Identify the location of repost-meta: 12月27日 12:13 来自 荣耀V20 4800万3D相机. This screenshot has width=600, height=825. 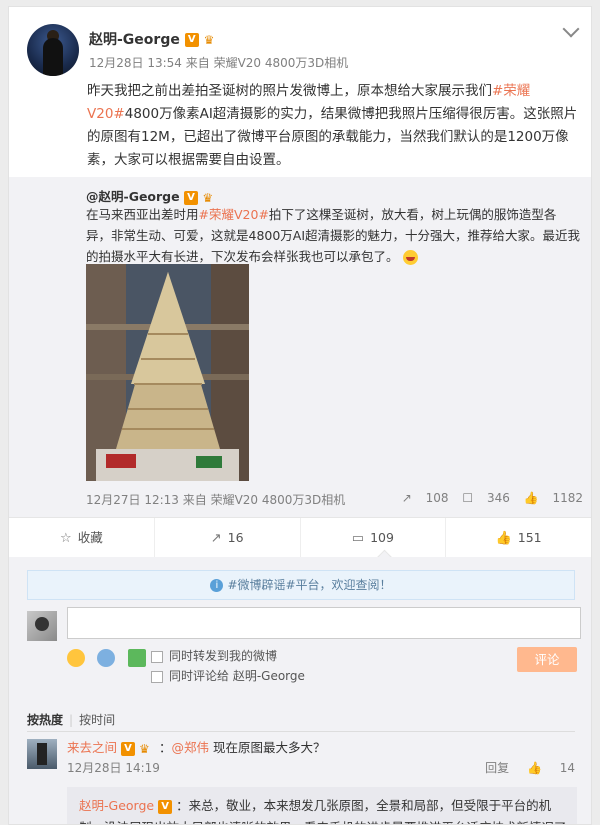
(216, 500).